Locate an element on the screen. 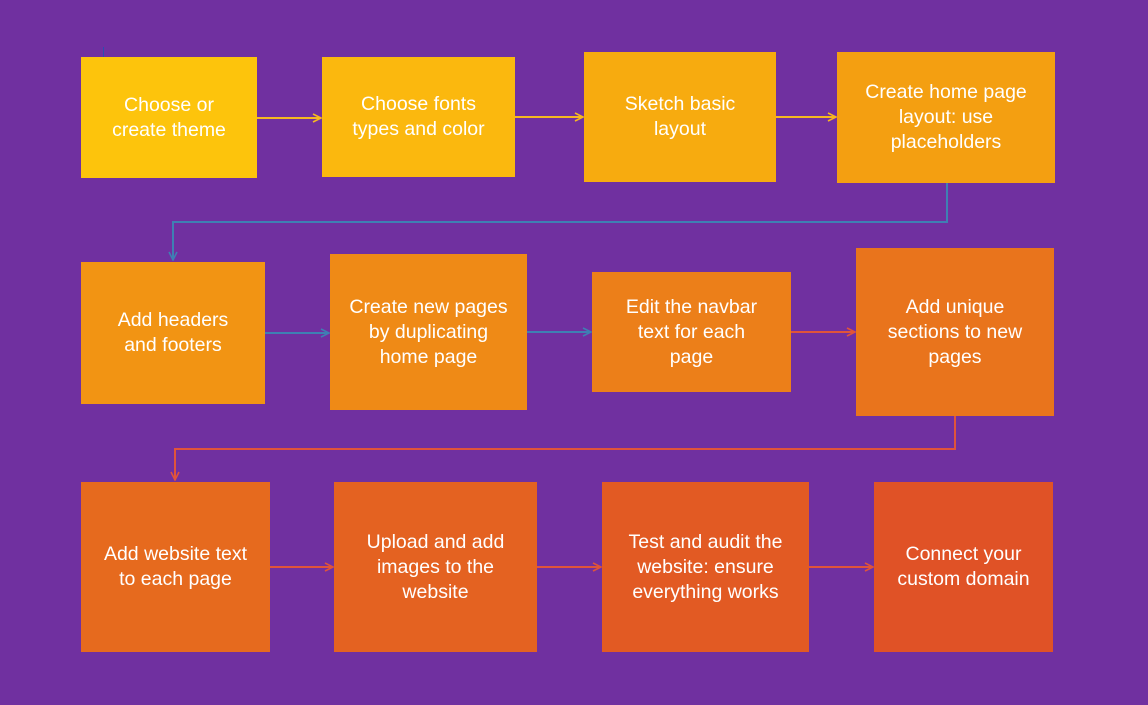  step-label-line: text for each is located at coordinates (691, 331).